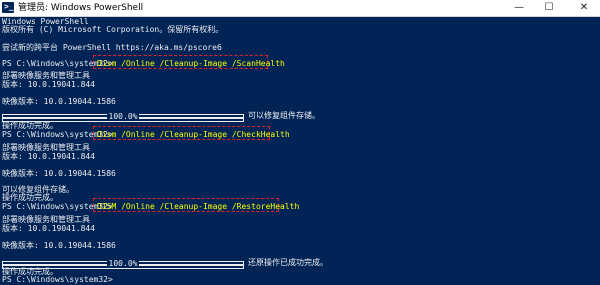  I want to click on window-title: 管理员: Windows PowerShell, so click(81, 8).